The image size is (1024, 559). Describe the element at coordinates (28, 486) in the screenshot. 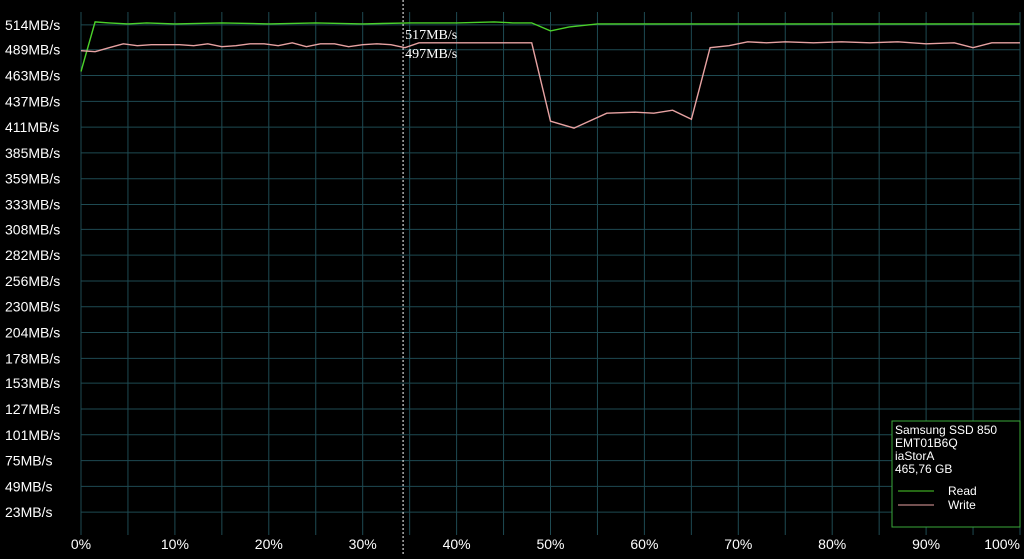

I see `y-tick-label-18: 49MB/s` at that location.